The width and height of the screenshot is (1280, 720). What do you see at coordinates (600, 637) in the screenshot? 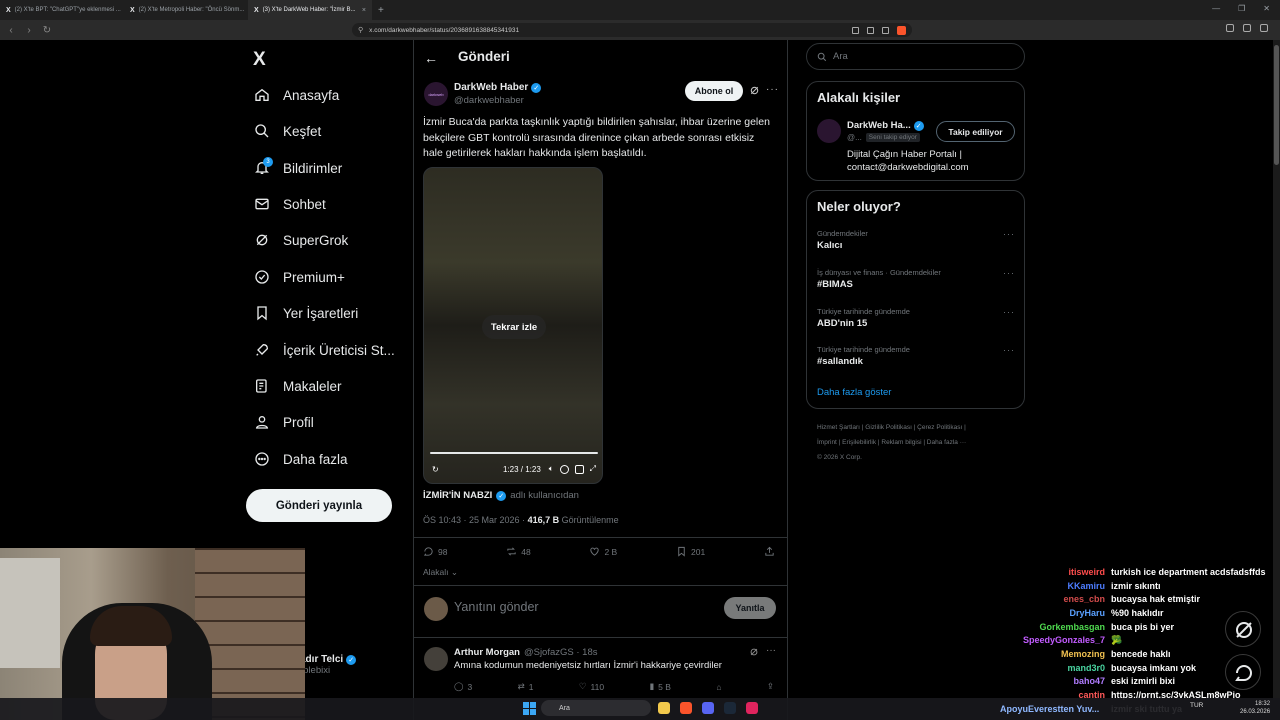
I see `divider` at bounding box center [600, 637].